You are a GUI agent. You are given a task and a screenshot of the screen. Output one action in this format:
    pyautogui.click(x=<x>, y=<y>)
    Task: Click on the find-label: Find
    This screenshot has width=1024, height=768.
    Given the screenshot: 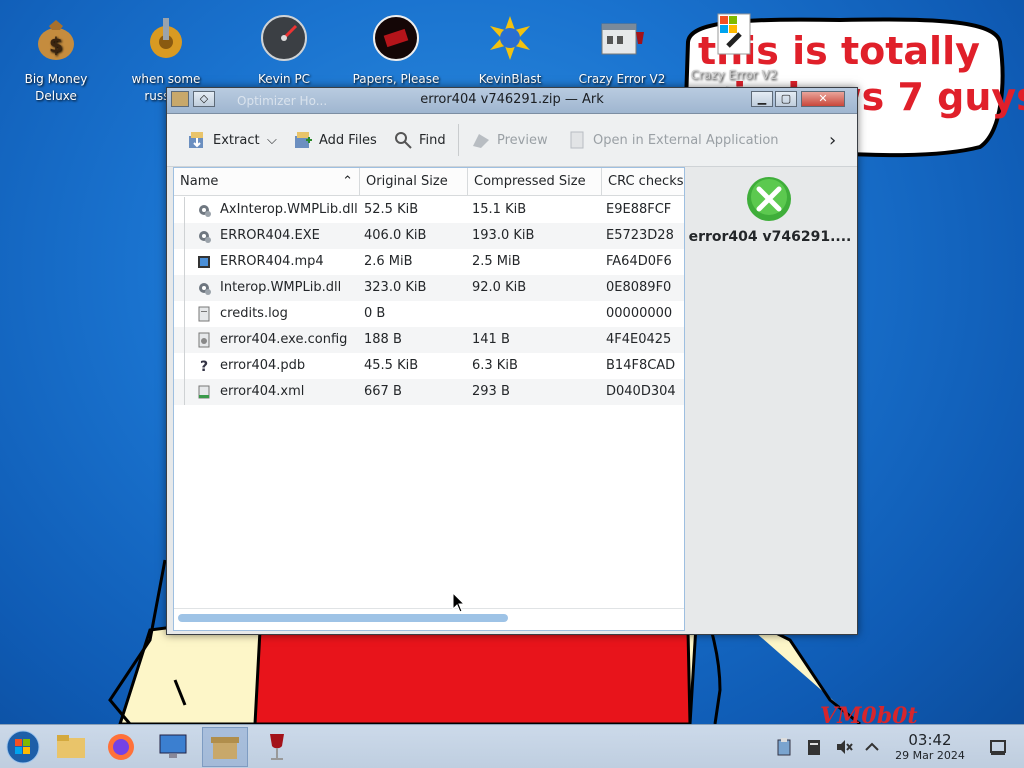 What is the action you would take?
    pyautogui.click(x=432, y=140)
    